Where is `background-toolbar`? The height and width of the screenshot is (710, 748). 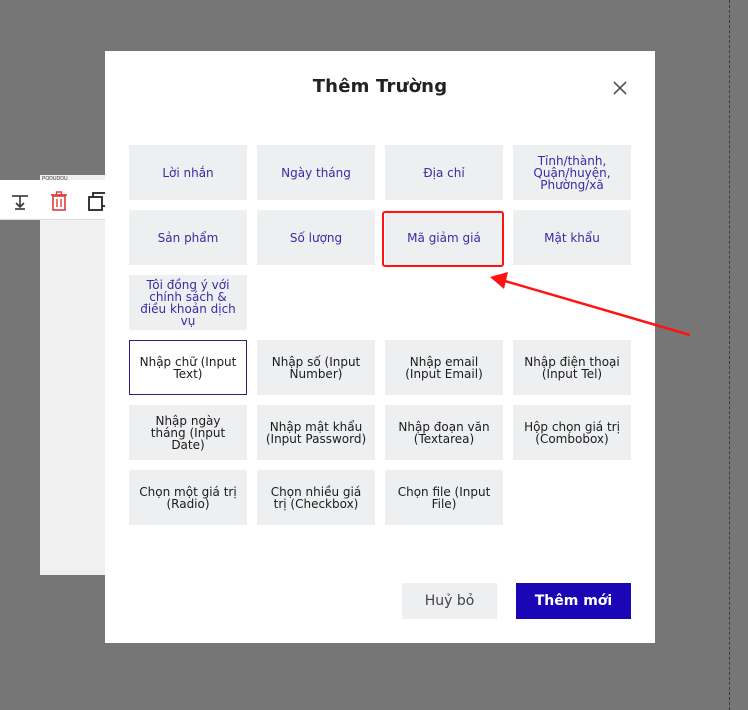
background-toolbar is located at coordinates (55, 200).